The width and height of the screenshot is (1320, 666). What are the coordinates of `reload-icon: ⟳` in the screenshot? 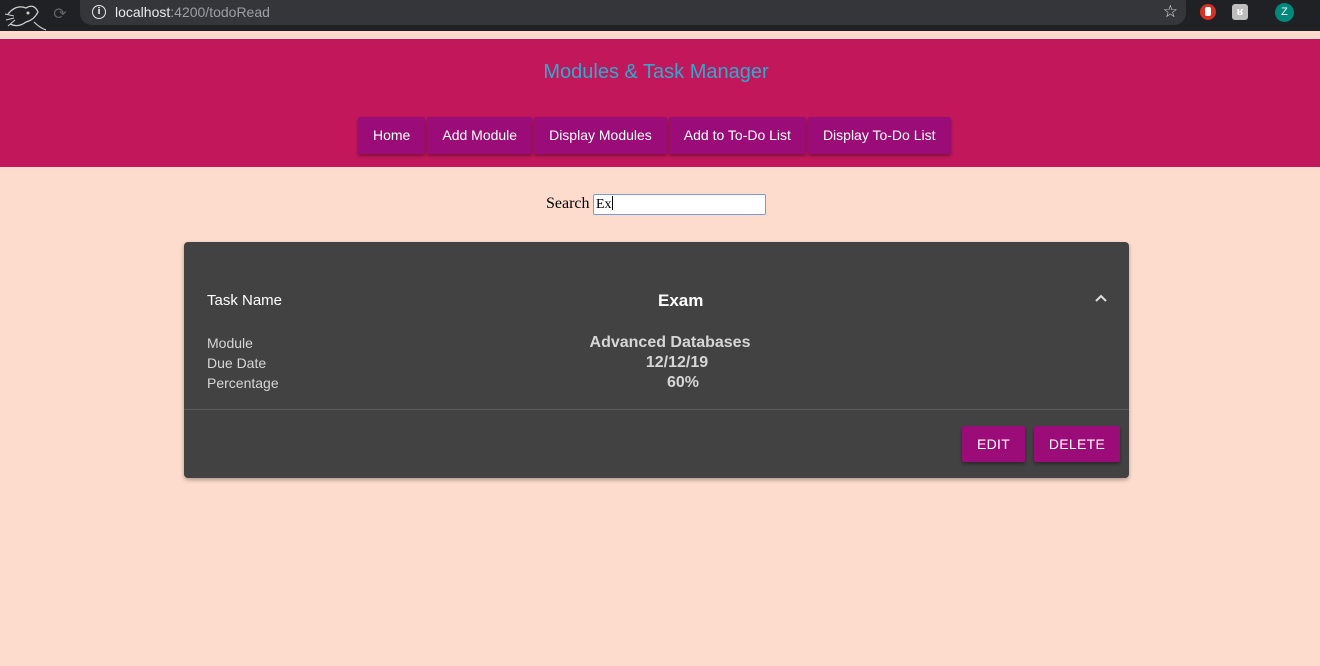 It's located at (60, 14).